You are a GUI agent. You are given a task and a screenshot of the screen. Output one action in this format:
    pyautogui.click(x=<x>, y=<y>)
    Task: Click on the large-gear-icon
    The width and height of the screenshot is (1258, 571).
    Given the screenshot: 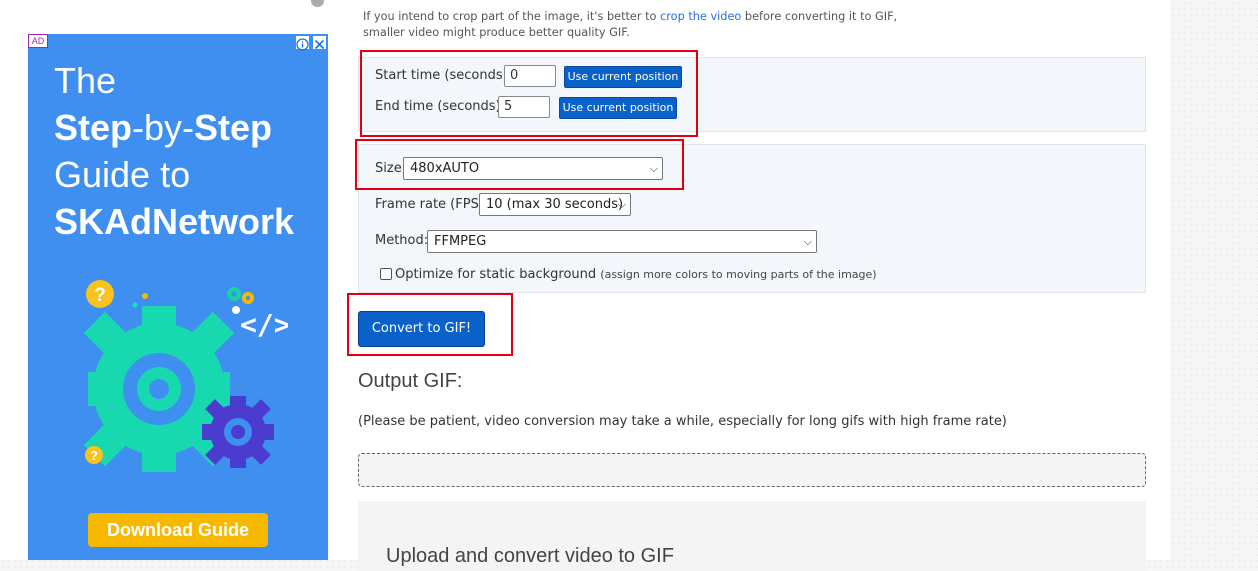 What is the action you would take?
    pyautogui.click(x=159, y=389)
    